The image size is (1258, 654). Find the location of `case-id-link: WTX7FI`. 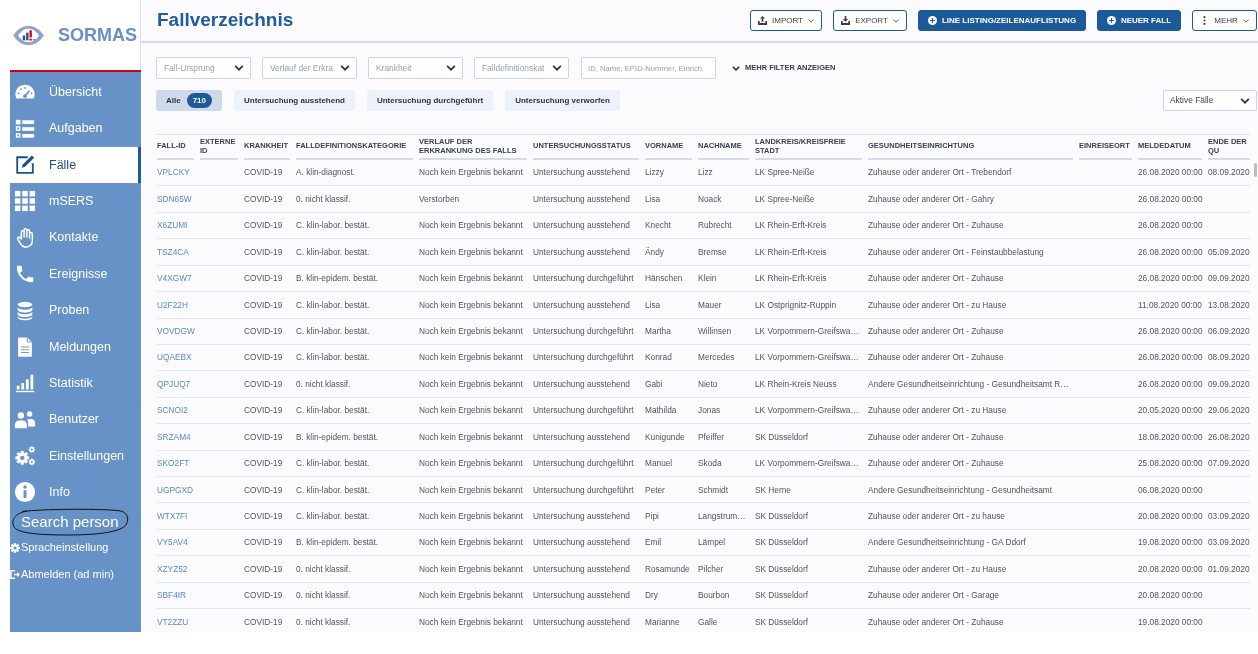

case-id-link: WTX7FI is located at coordinates (172, 516).